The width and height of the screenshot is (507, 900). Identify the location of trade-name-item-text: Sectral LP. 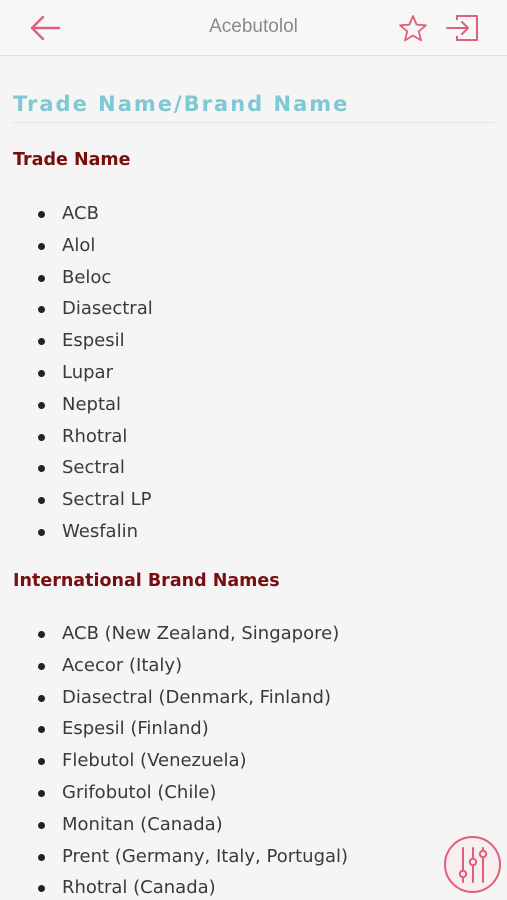
(107, 500).